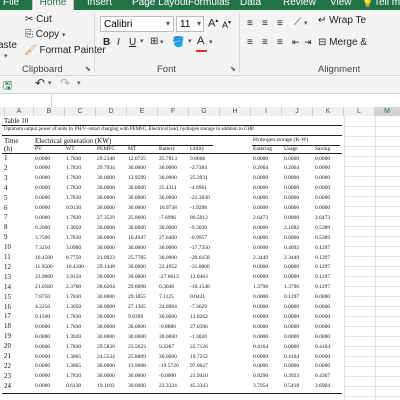 The width and height of the screenshot is (400, 400). I want to click on value-cell: 0.4367, so click(323, 376).